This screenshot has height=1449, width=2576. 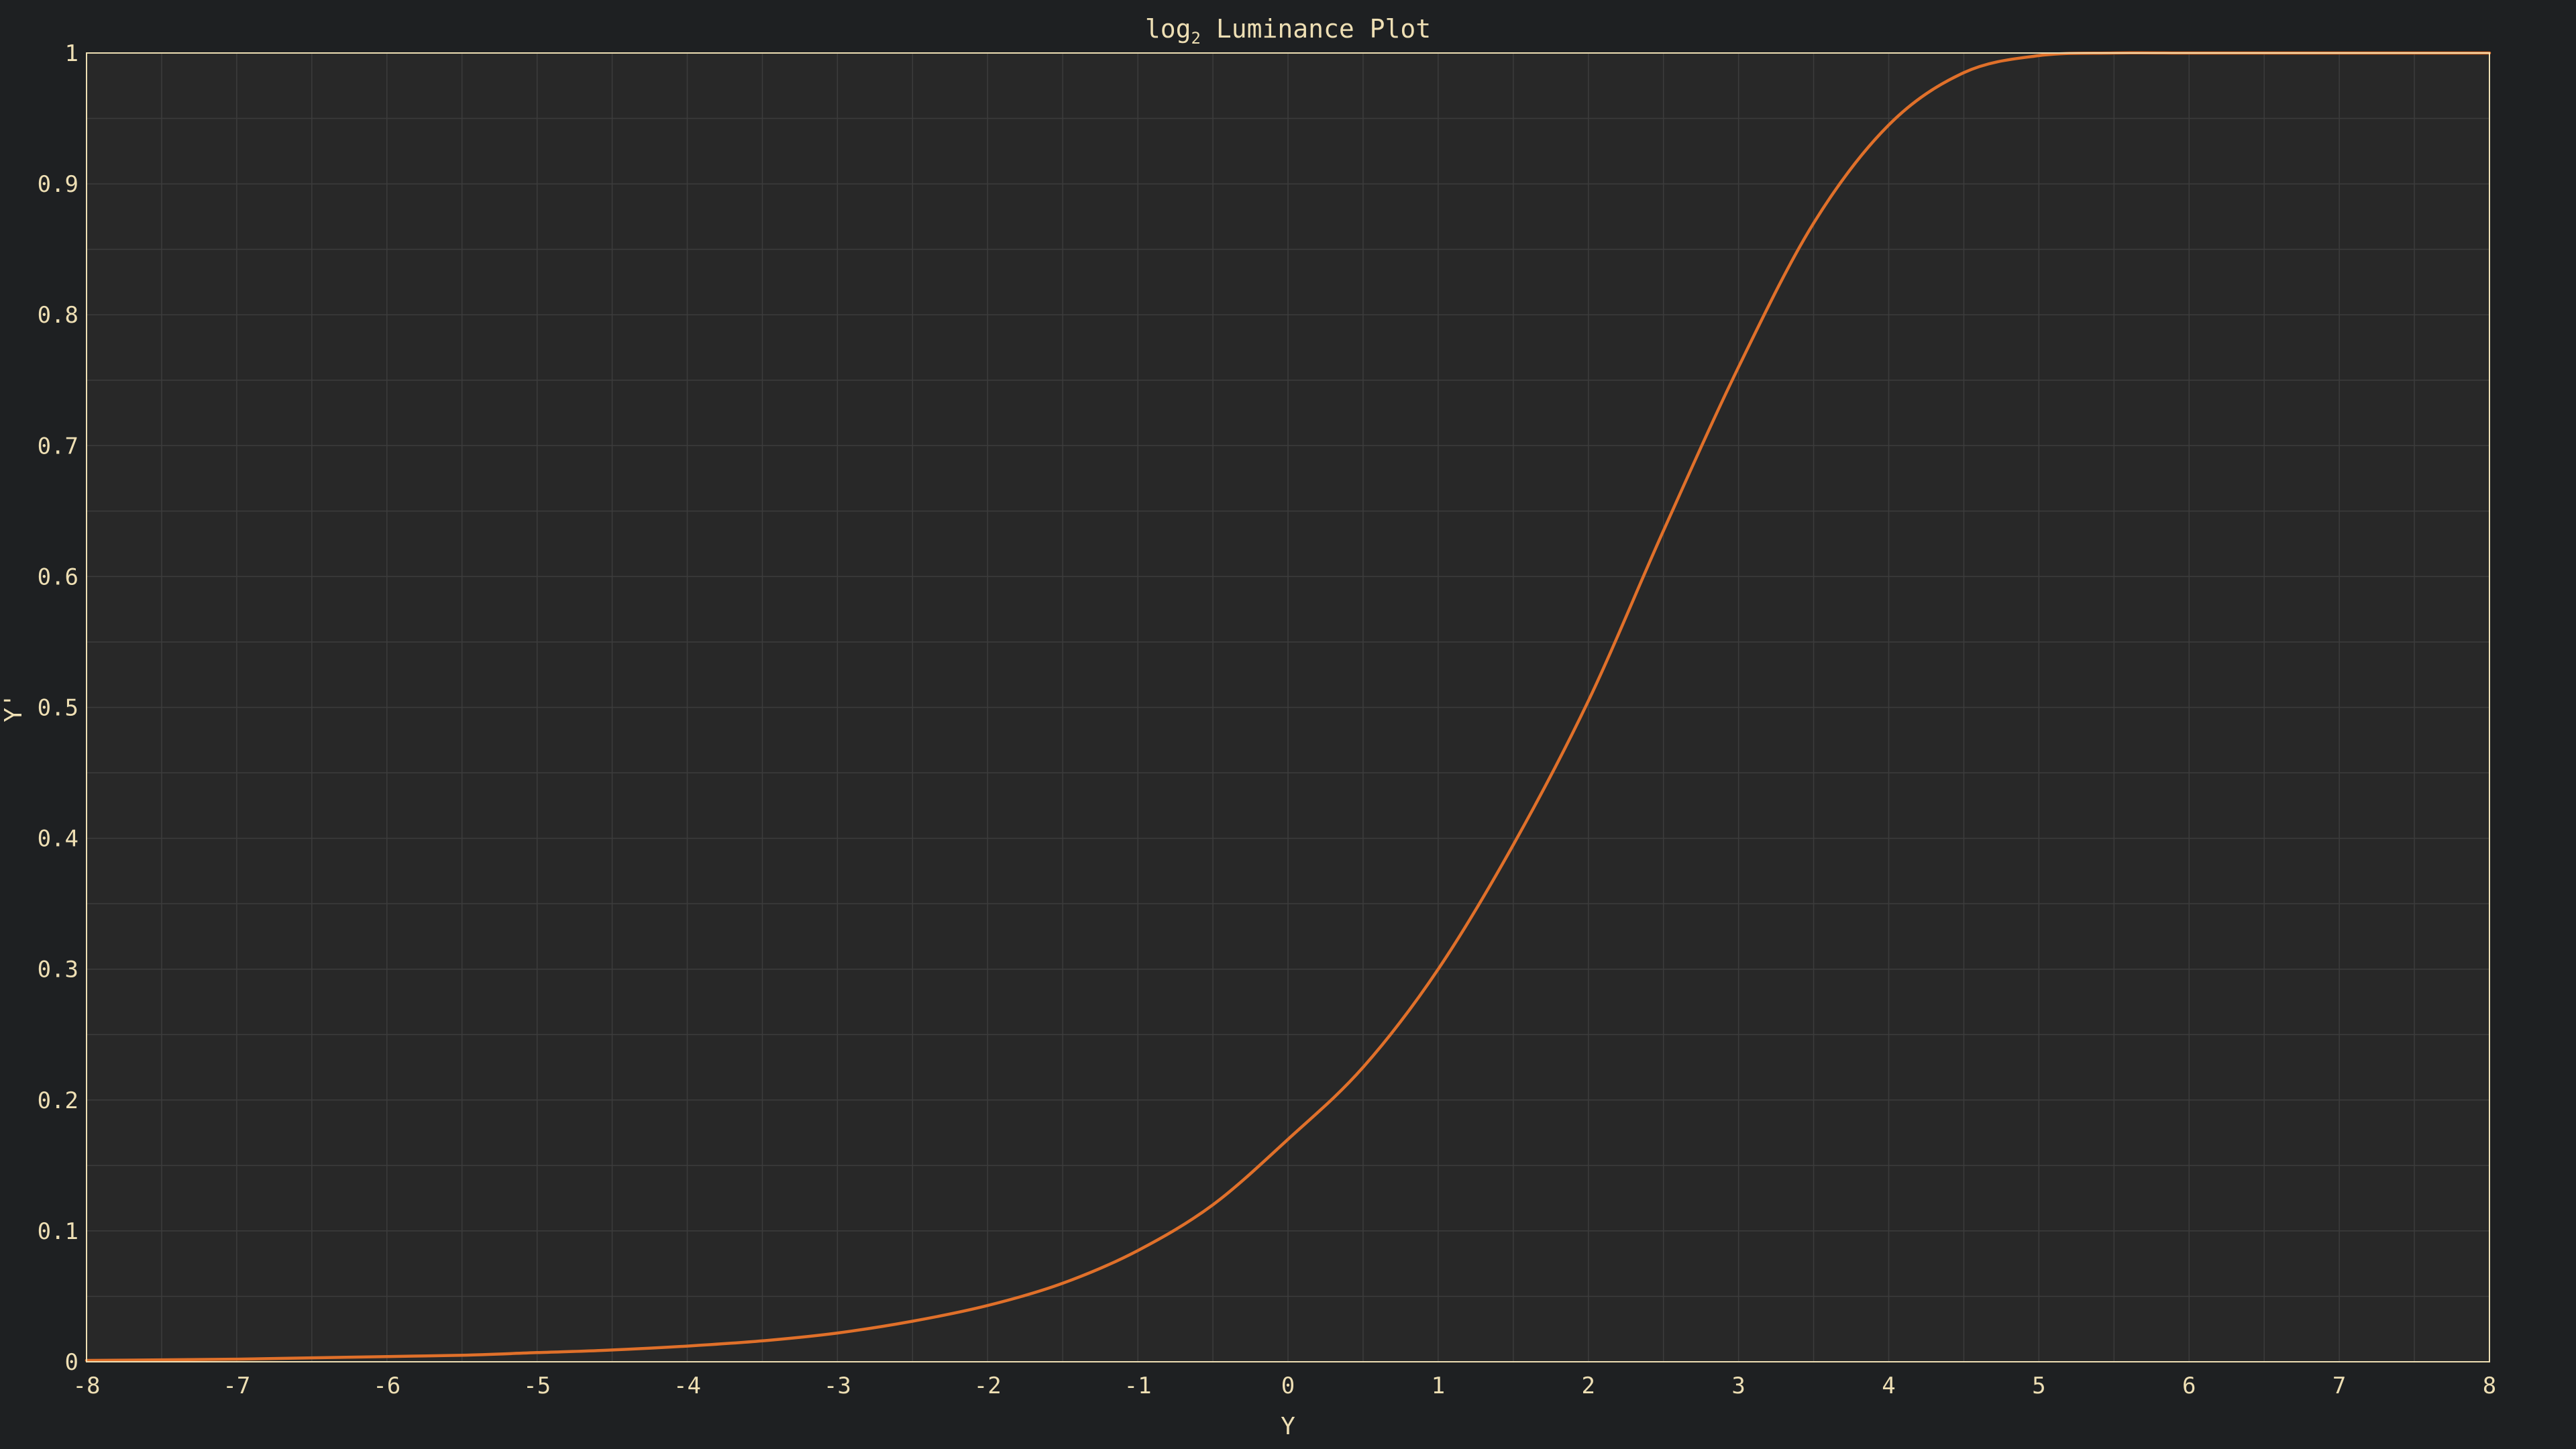 I want to click on y-tick-labels: 0 0.1 0.2 0.3 0.4 0.5 0.6 0.7 0.8 0.9 1, so click(x=58, y=708).